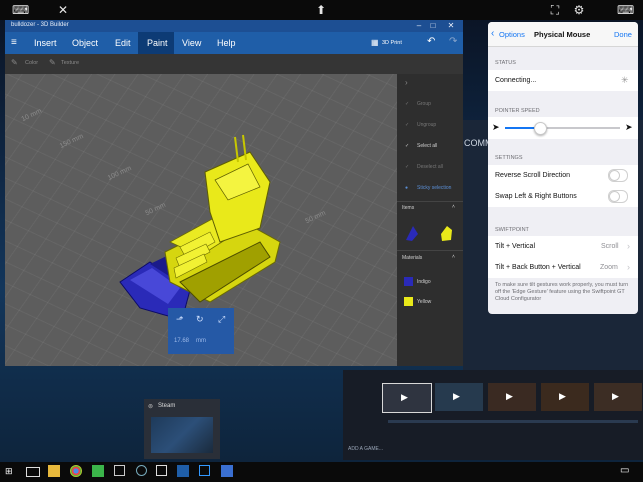 The image size is (643, 482). Describe the element at coordinates (33, 472) in the screenshot. I see `task-view-icon` at that location.